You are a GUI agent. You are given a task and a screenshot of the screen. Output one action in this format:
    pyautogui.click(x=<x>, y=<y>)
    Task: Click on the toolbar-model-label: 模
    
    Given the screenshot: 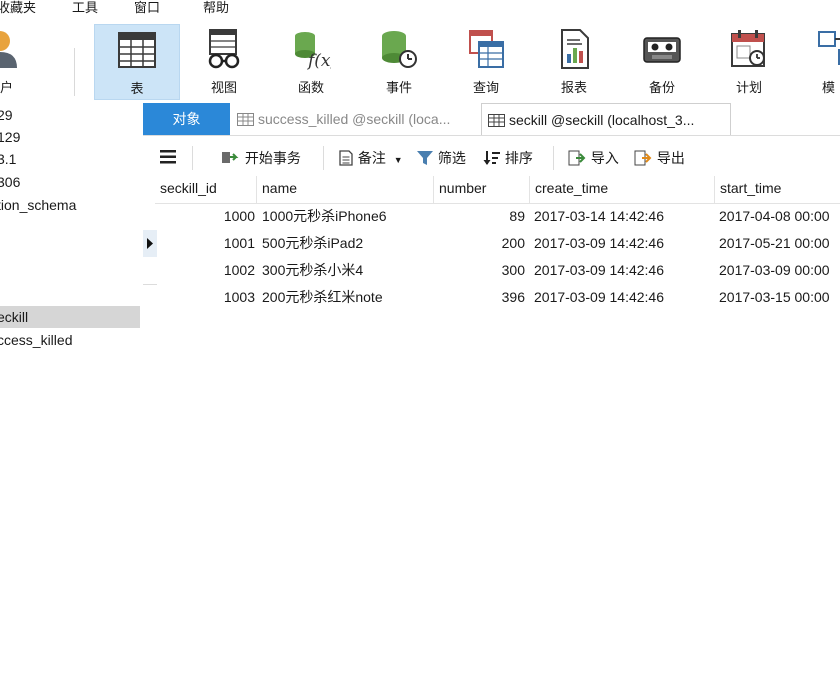 What is the action you would take?
    pyautogui.click(x=829, y=87)
    